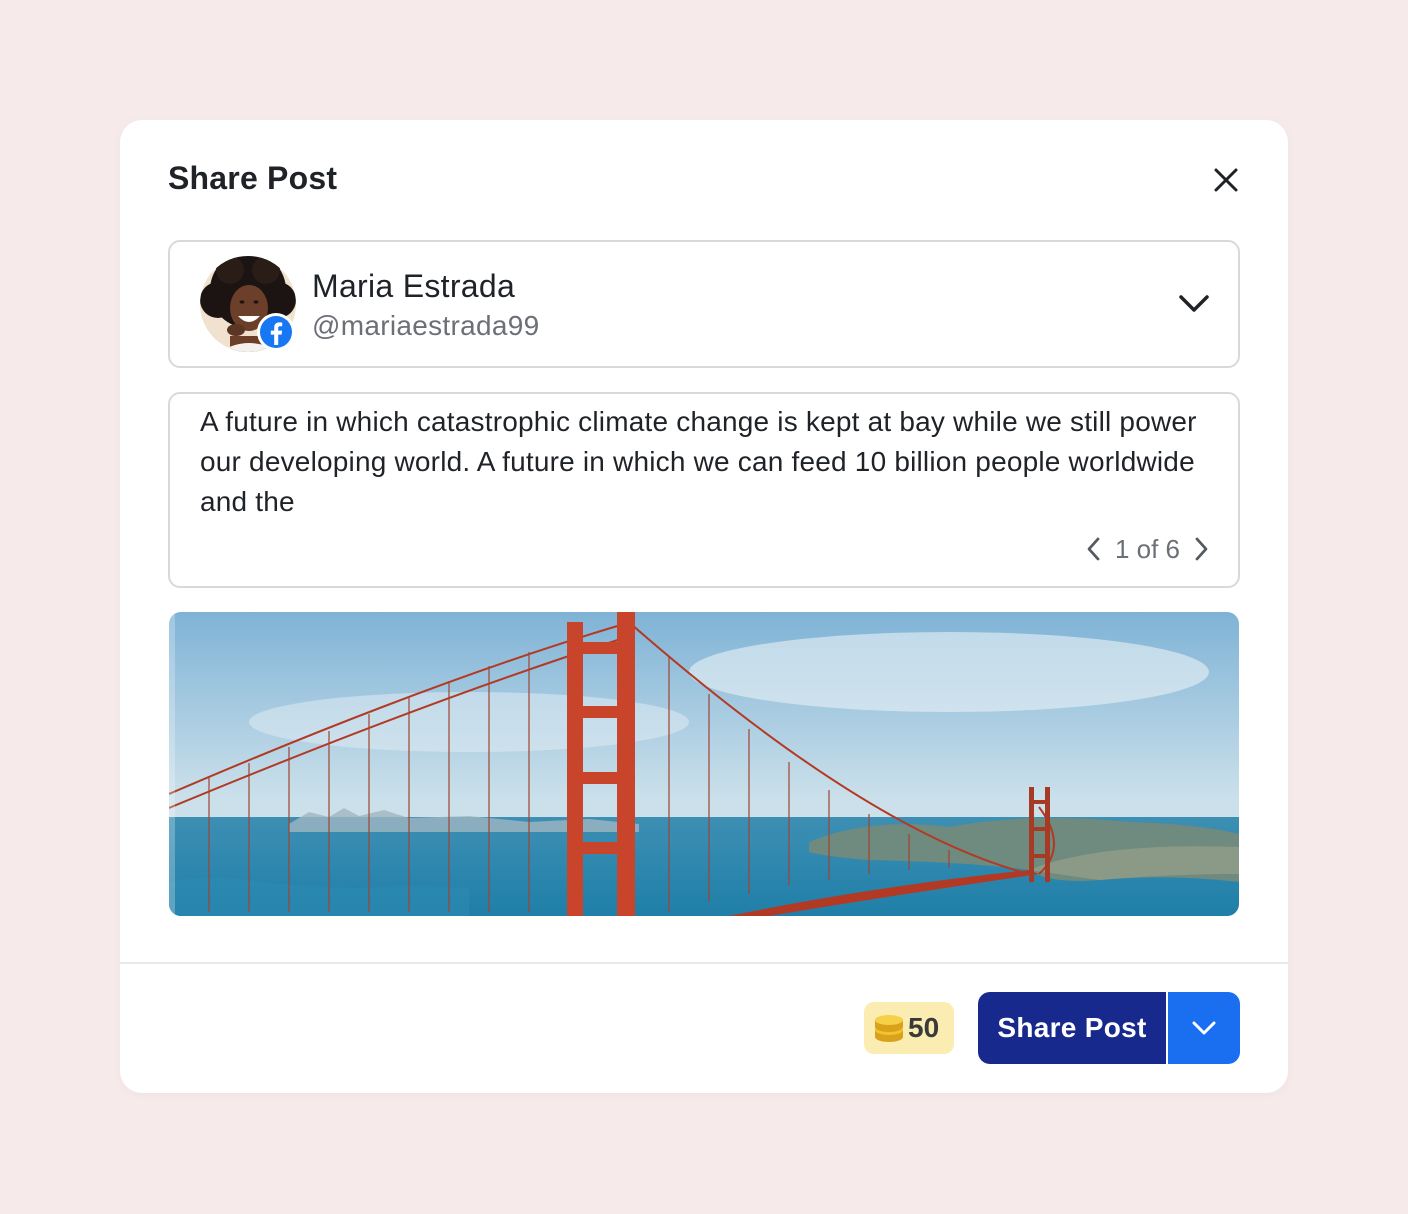 This screenshot has height=1214, width=1408. What do you see at coordinates (1094, 549) in the screenshot?
I see `chevron-left-icon` at bounding box center [1094, 549].